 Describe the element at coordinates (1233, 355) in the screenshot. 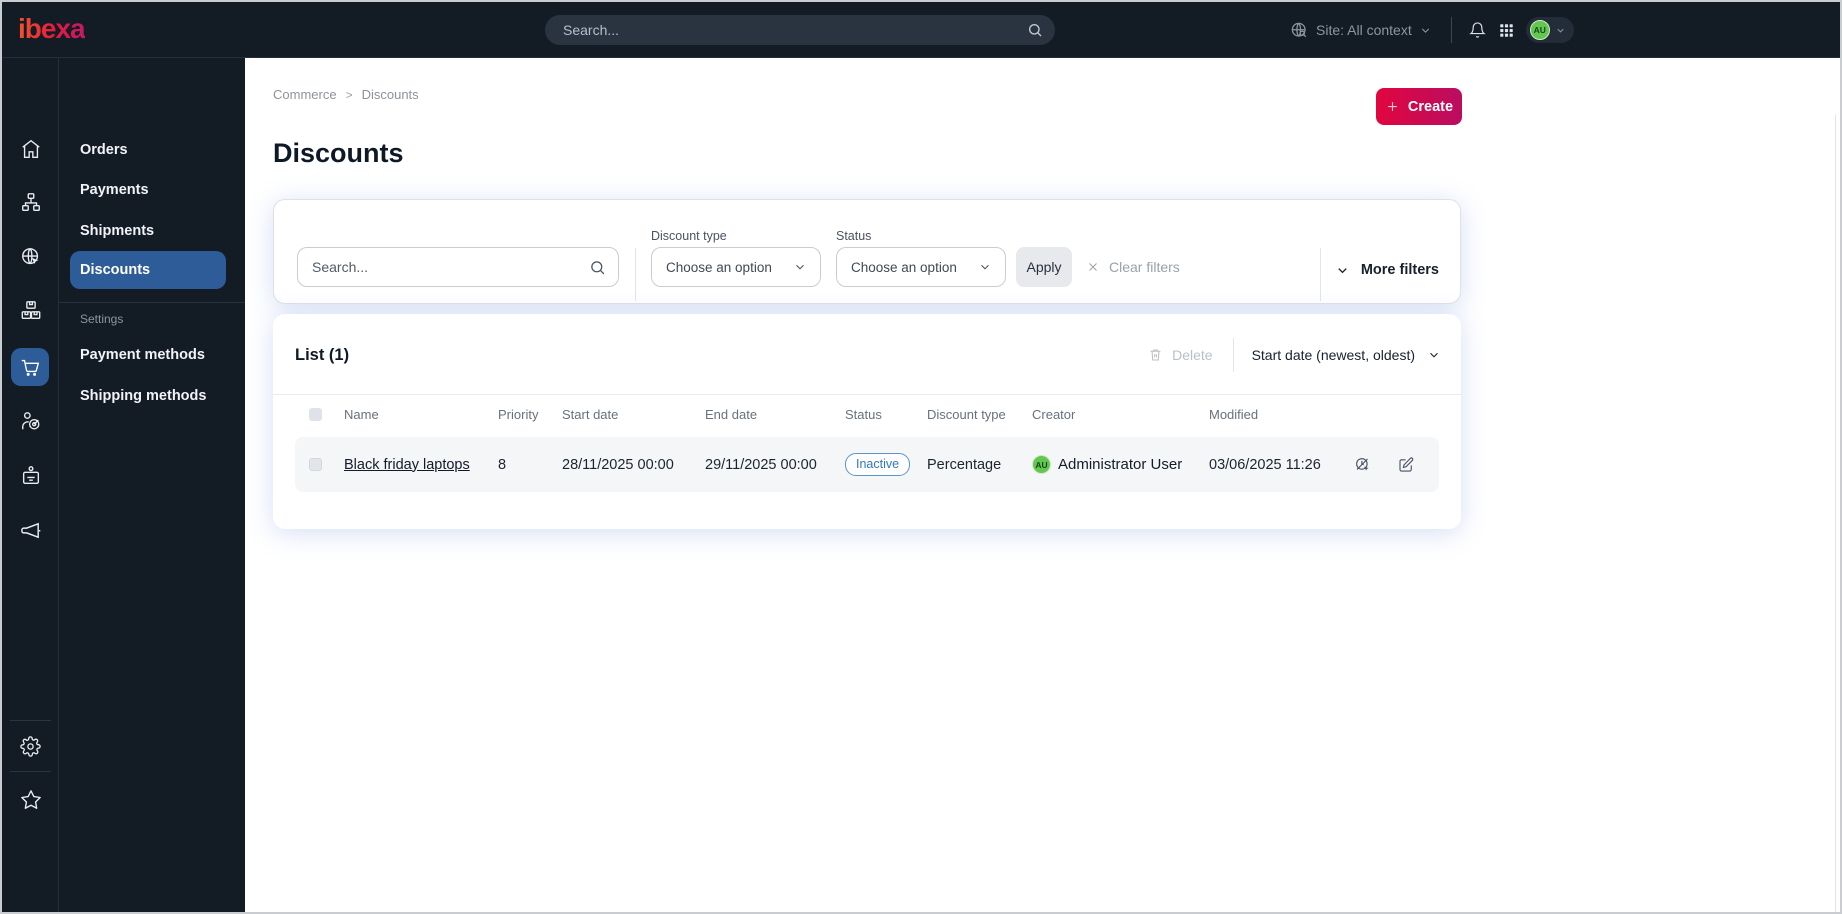

I see `list-header-divider` at that location.